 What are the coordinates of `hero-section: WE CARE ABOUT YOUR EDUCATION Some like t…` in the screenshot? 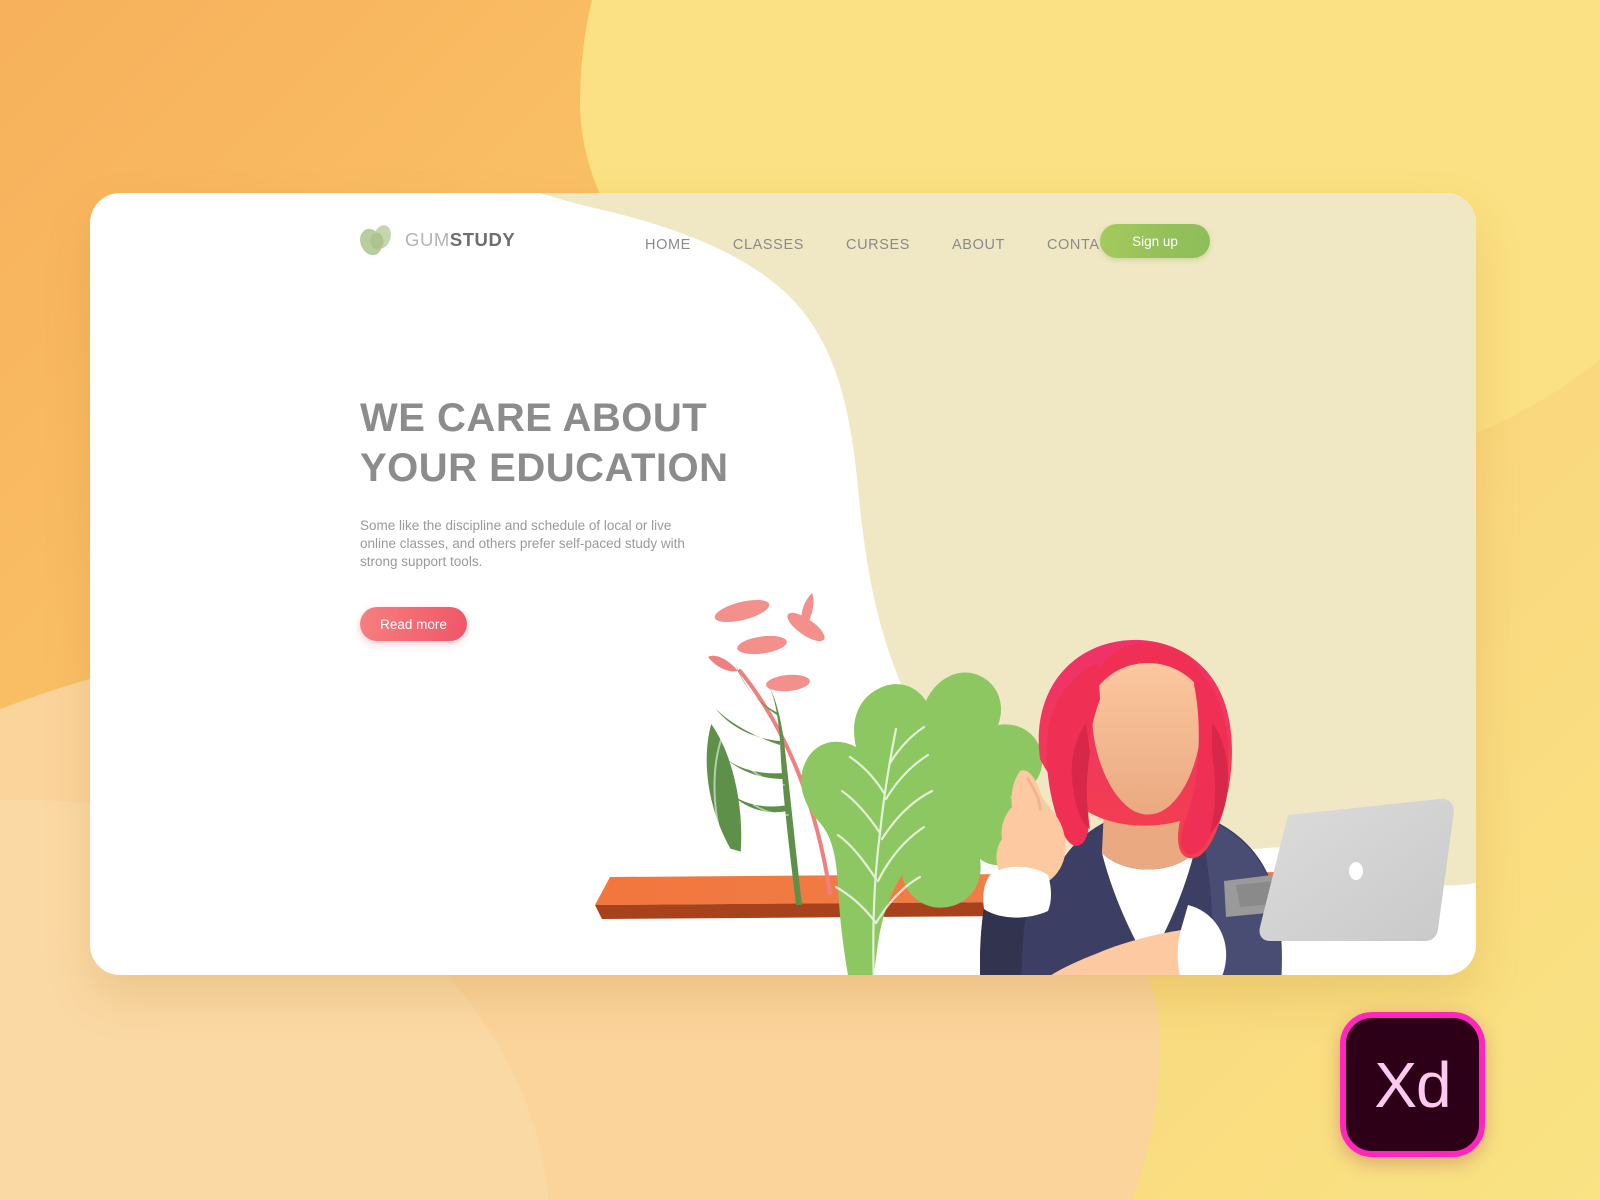 It's located at (570, 517).